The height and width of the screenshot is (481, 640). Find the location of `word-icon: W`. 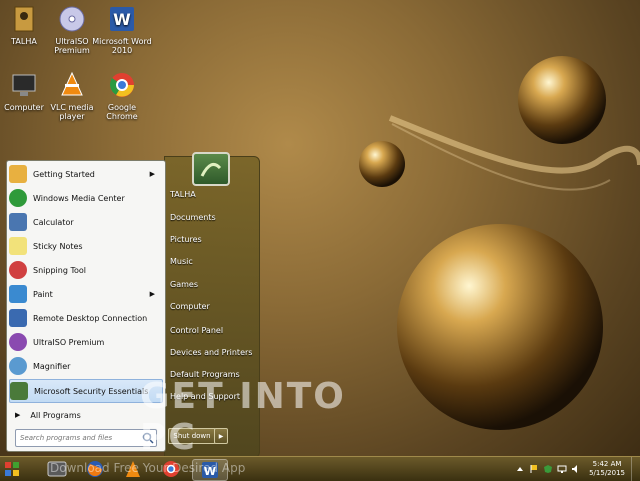

word-icon: W is located at coordinates (122, 19).